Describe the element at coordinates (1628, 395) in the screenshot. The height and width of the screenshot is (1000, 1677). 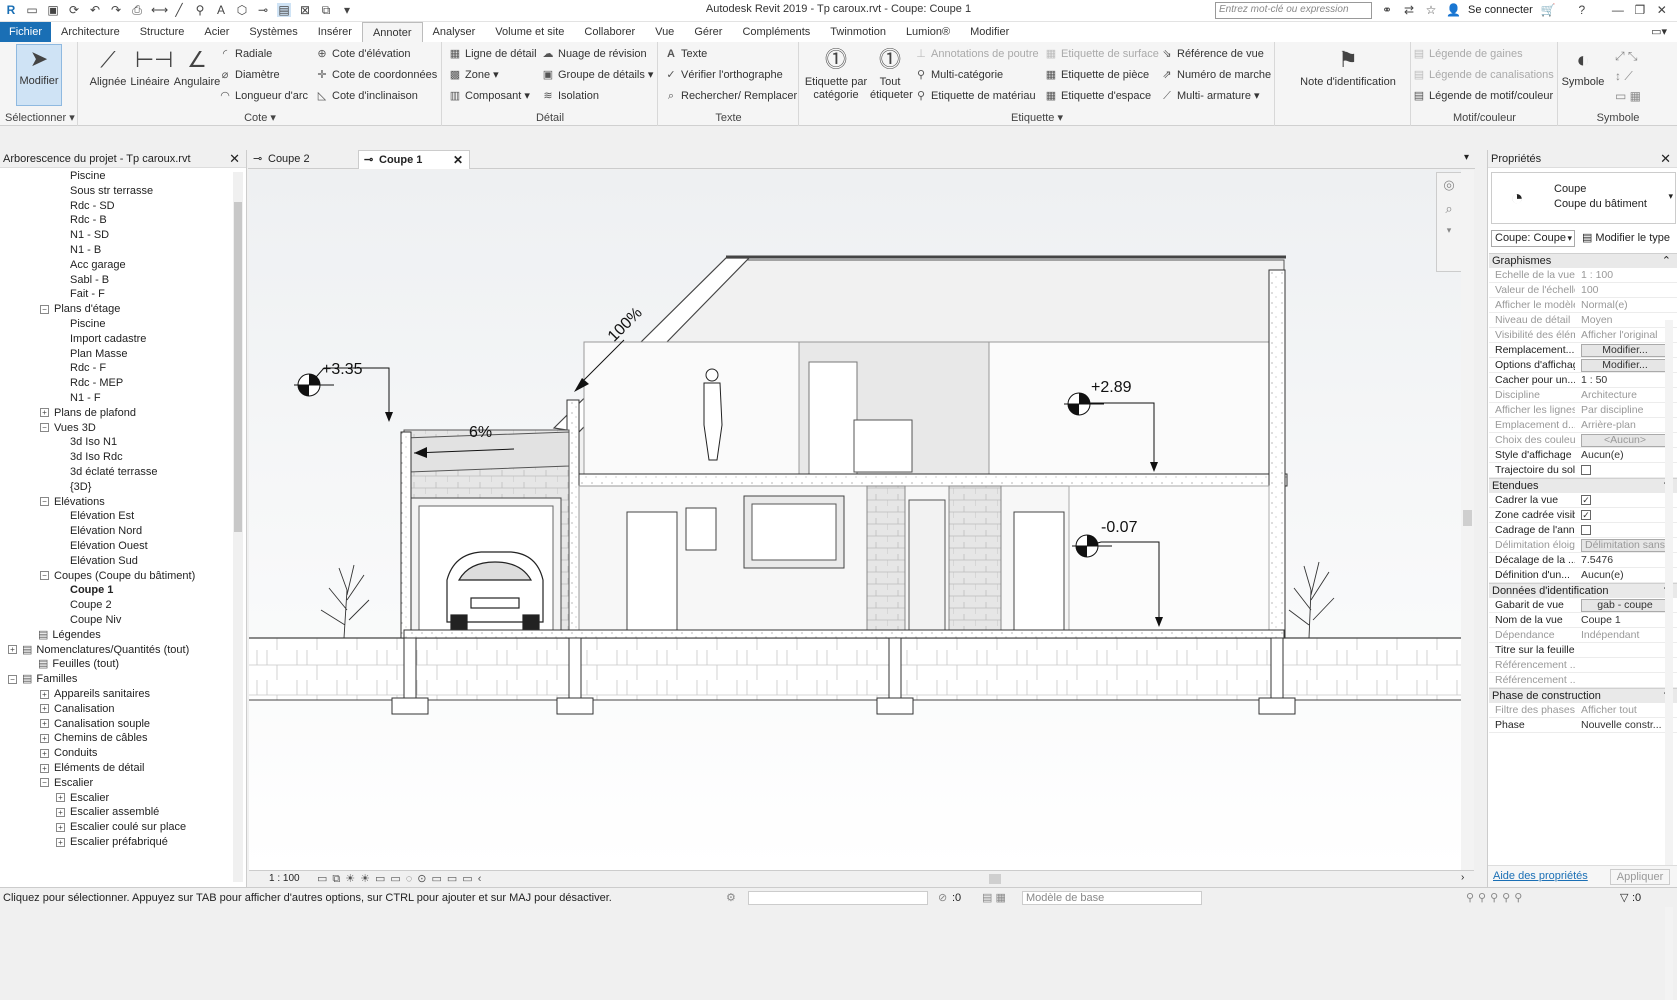
I see `property-value: Architecture` at that location.